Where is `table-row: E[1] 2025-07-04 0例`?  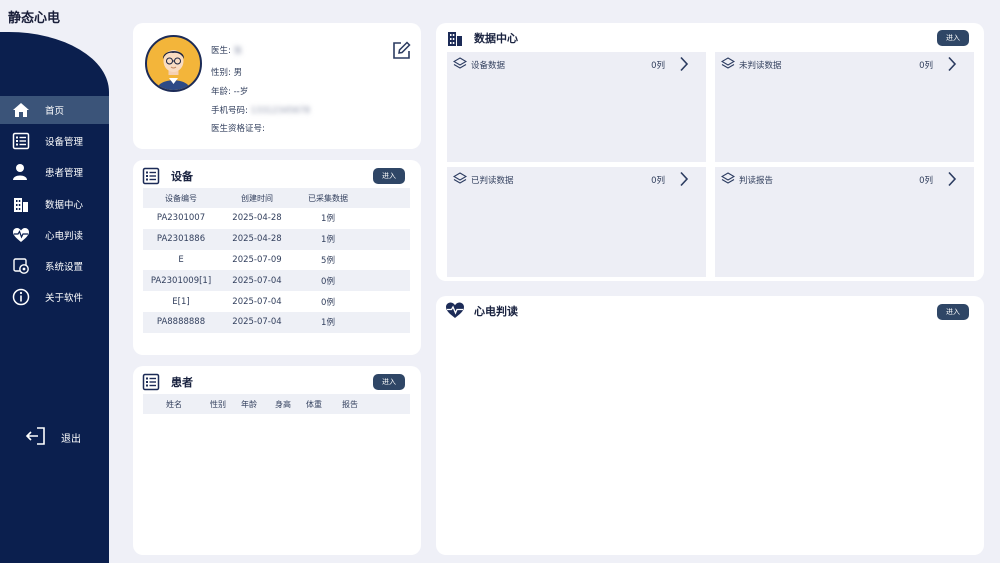
table-row: E[1] 2025-07-04 0例 is located at coordinates (276, 301).